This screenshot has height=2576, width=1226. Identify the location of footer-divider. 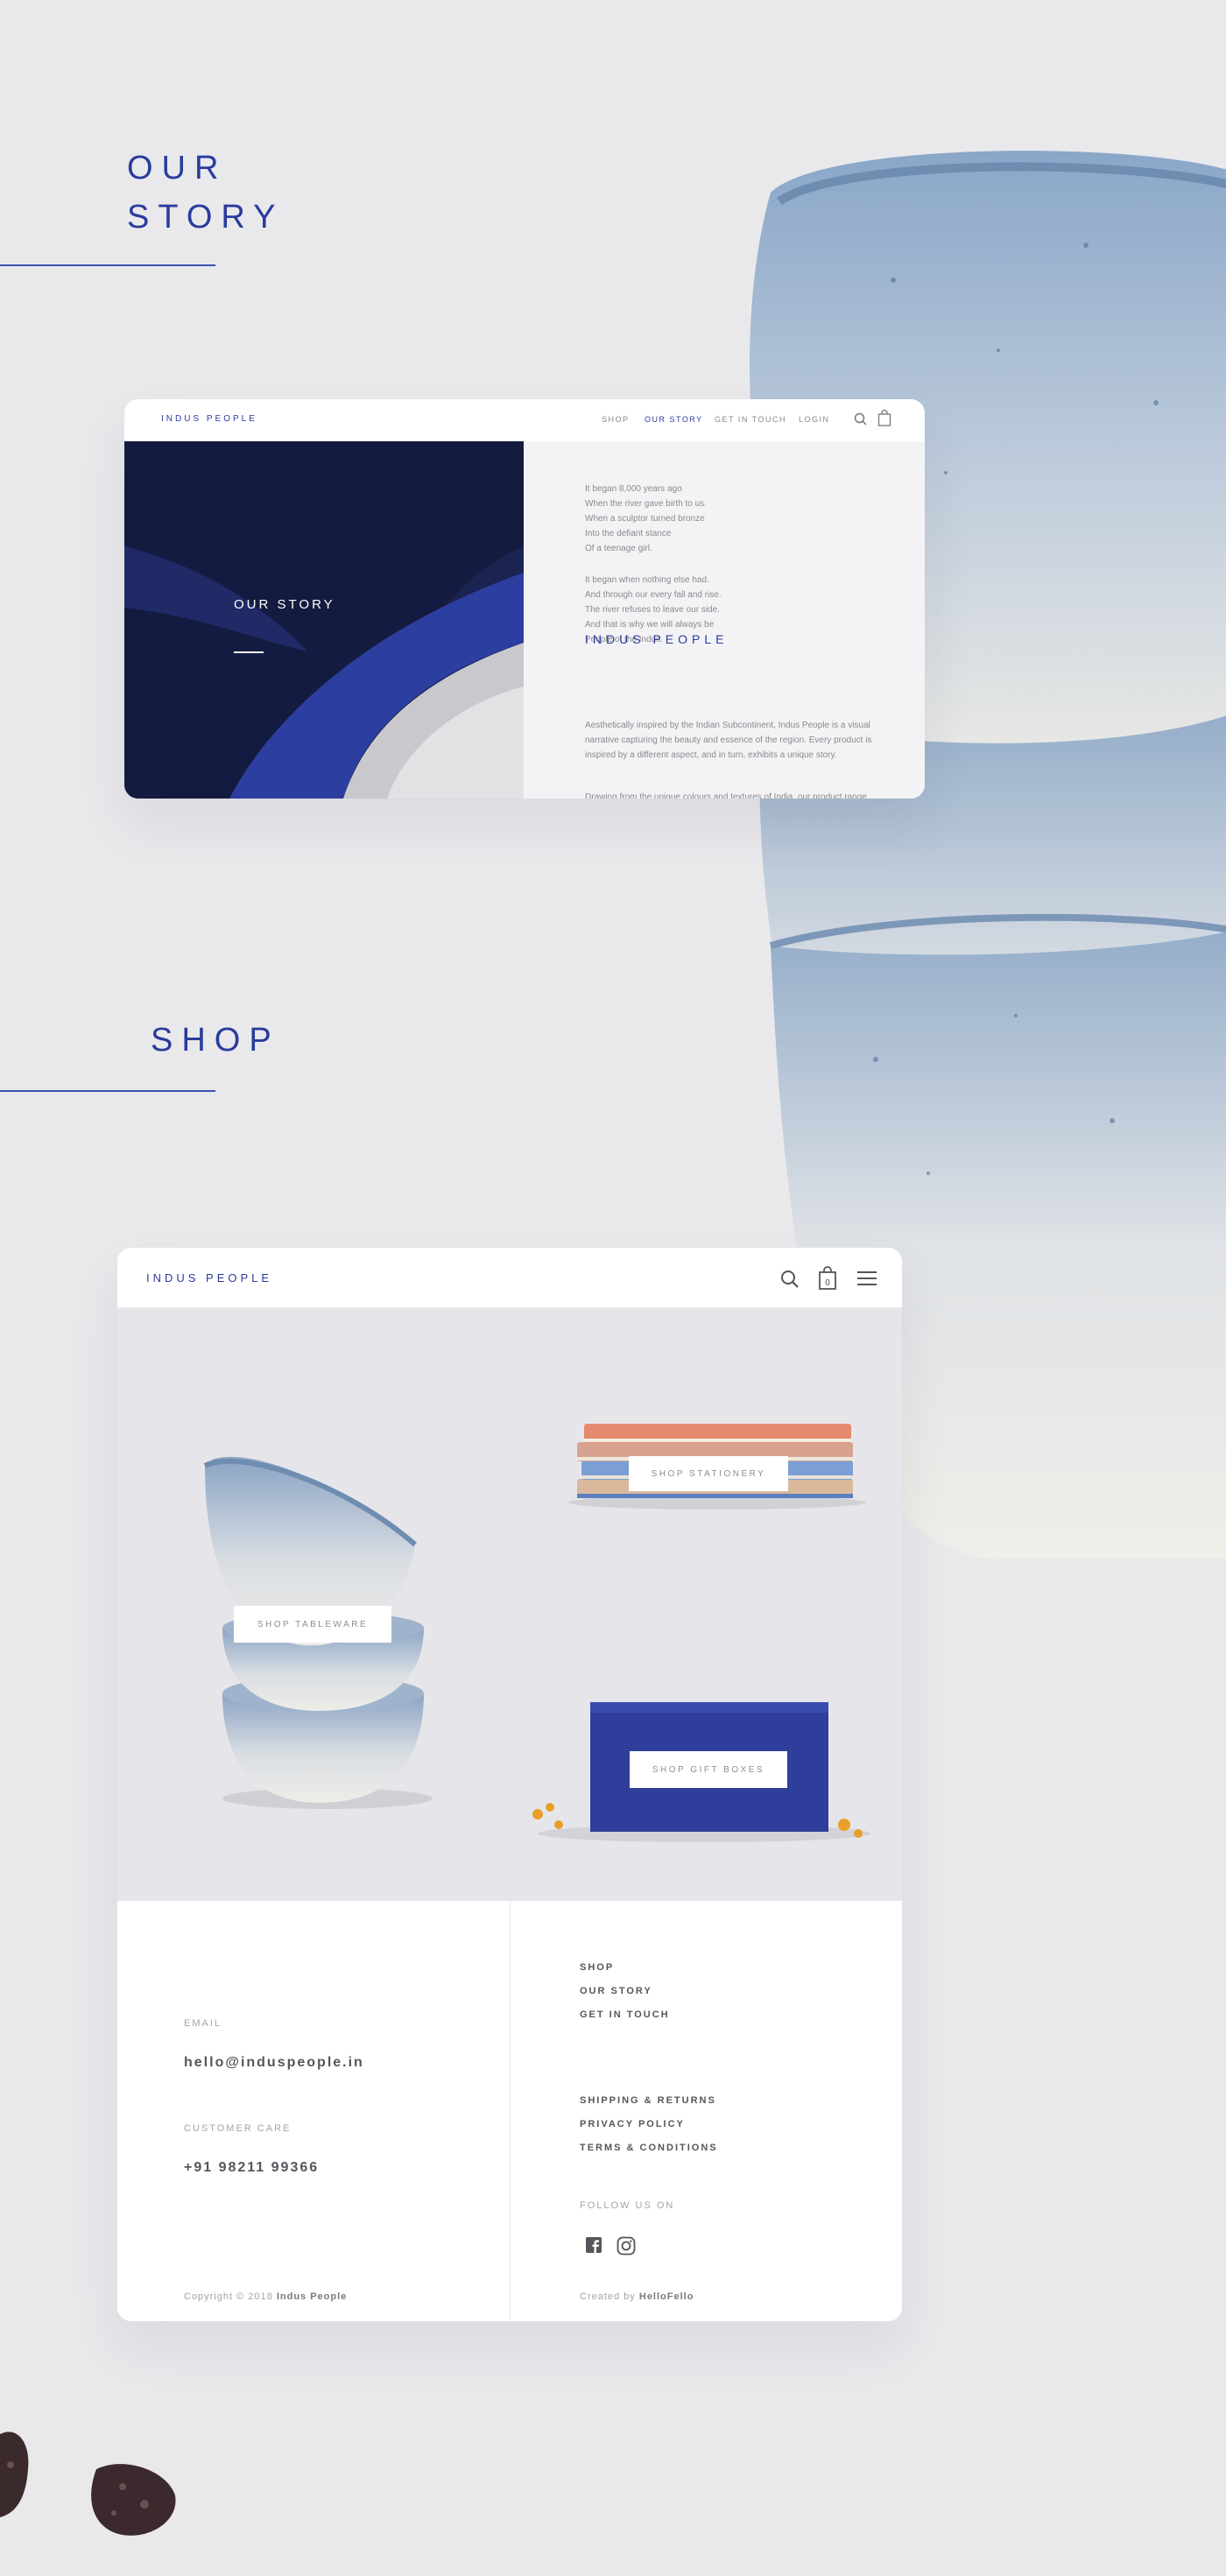
(510, 2111).